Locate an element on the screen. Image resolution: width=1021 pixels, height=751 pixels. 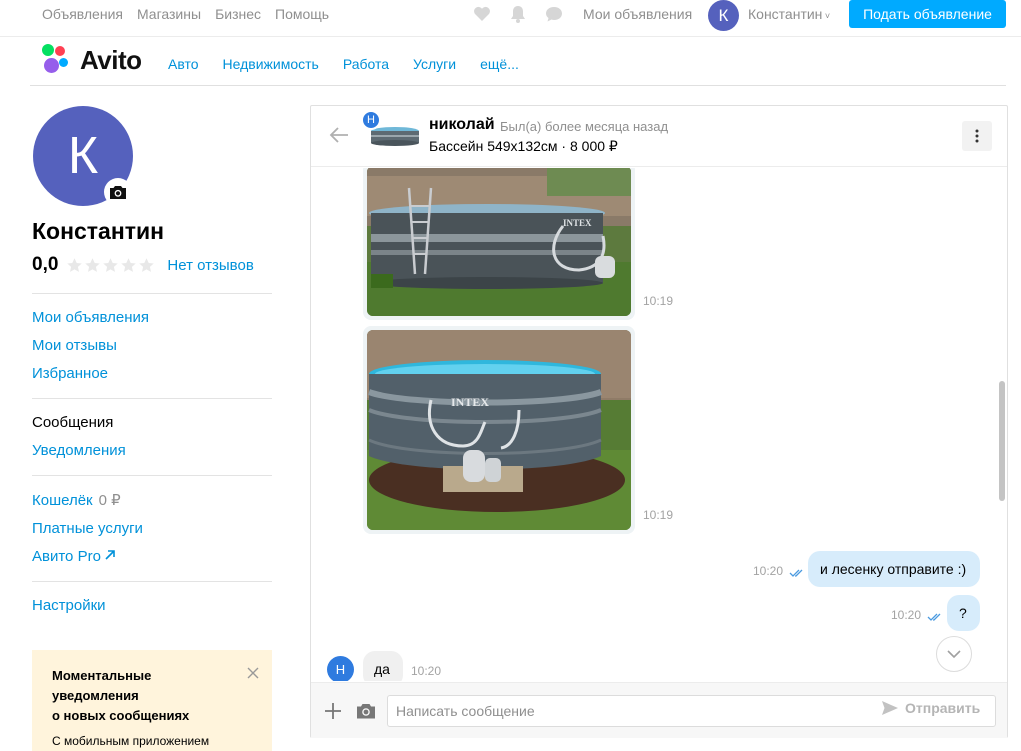
user-avatar: К is located at coordinates (723, 15).